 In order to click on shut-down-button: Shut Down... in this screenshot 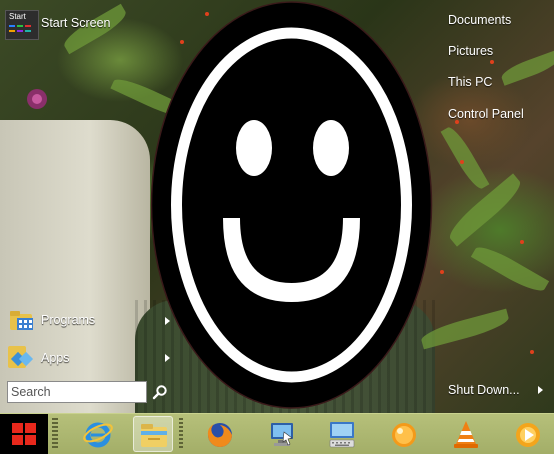, I will do `click(484, 390)`.